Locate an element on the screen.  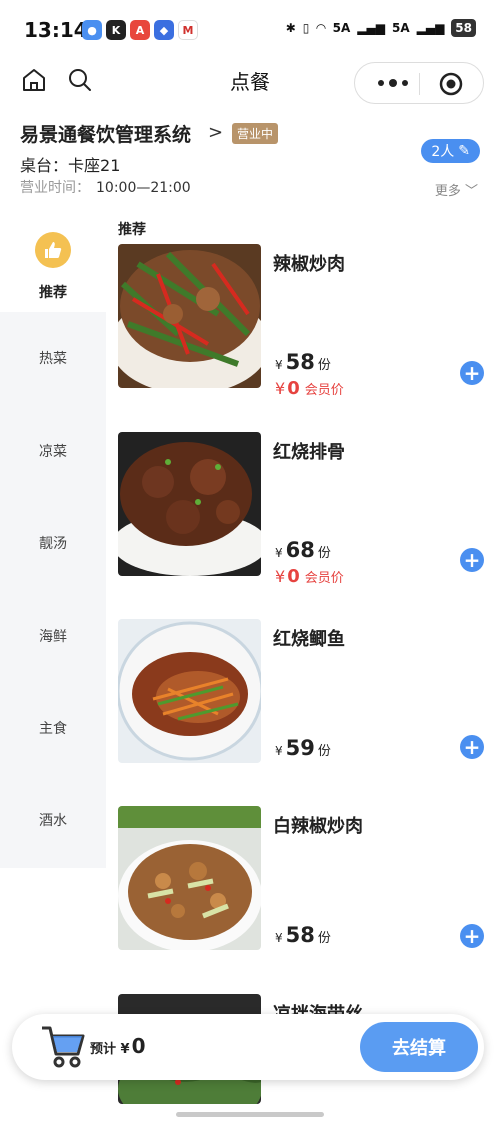
more-label: 更多 is located at coordinates (447, 191).